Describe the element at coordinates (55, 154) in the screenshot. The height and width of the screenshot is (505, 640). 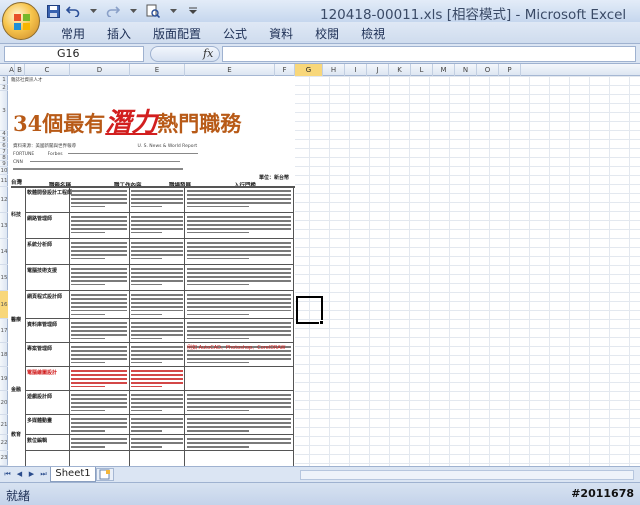
I see `source-line-2-english: Forbes` at that location.